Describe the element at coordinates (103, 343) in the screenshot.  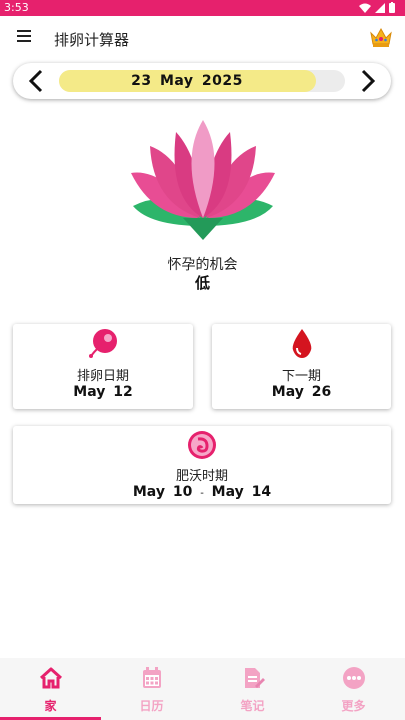
I see `egg-cell-icon` at that location.